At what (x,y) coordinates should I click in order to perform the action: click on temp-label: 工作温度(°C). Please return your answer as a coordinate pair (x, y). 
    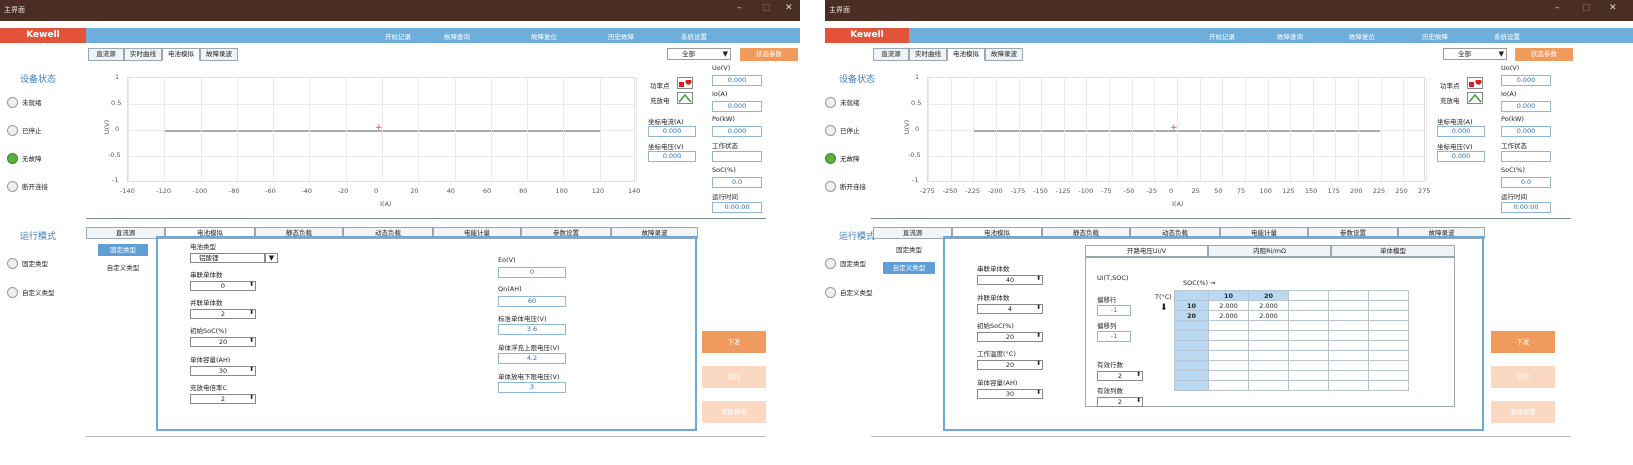
    Looking at the image, I should click on (996, 354).